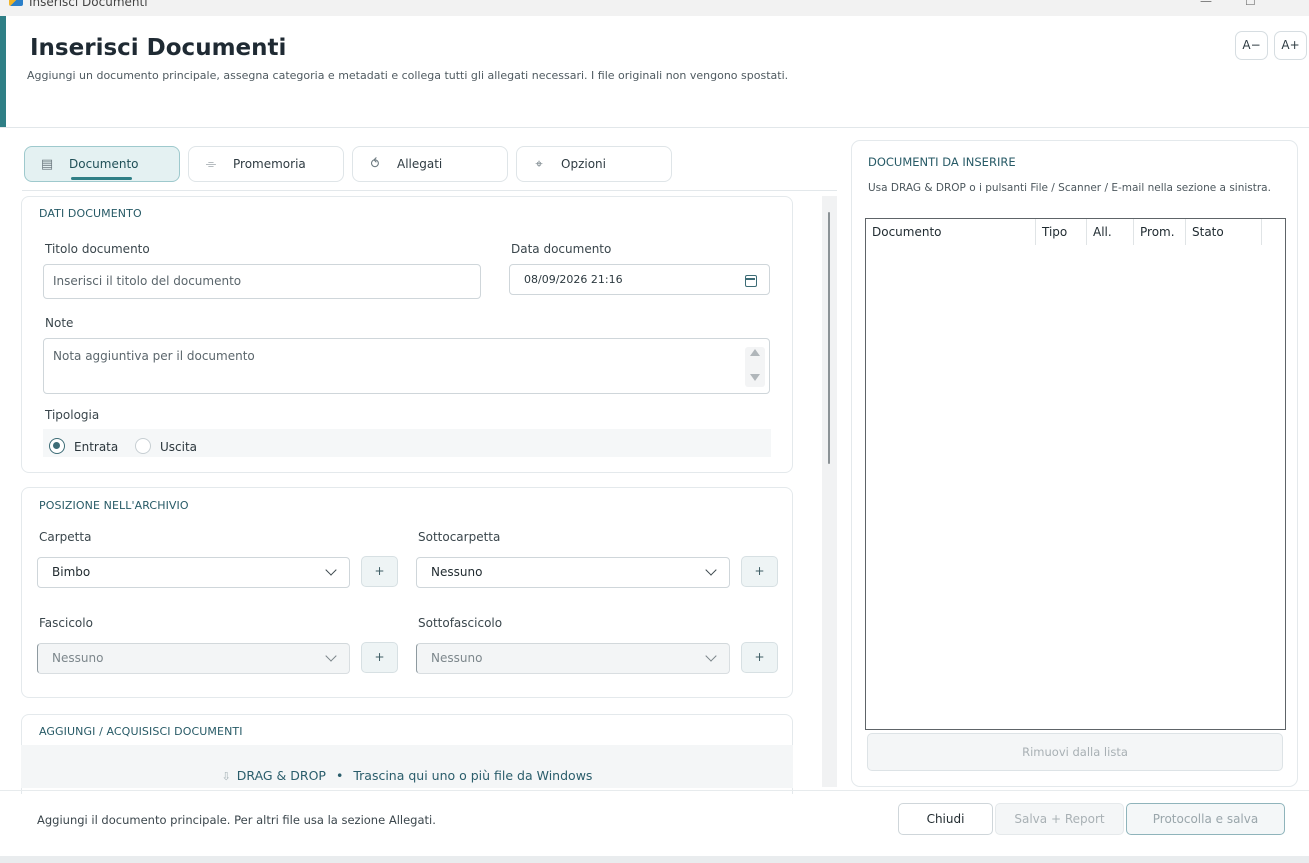  What do you see at coordinates (407, 443) in the screenshot?
I see `tipologia-radio-group: Entrata Uscita` at bounding box center [407, 443].